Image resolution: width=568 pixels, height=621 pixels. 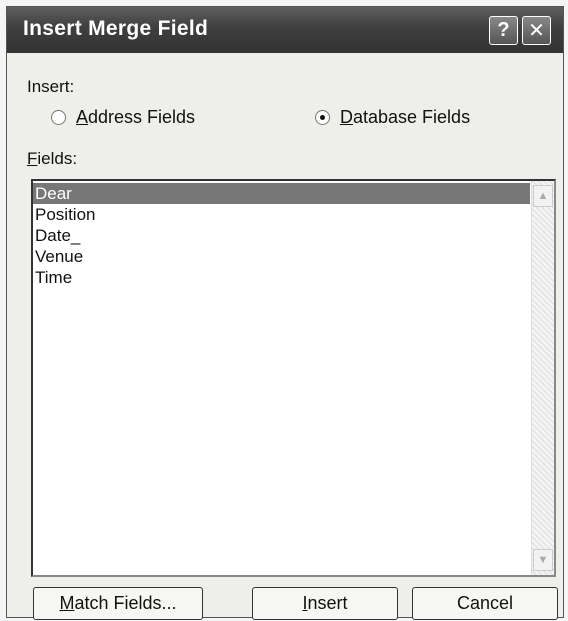 What do you see at coordinates (325, 603) in the screenshot?
I see `insert-button: Insert` at bounding box center [325, 603].